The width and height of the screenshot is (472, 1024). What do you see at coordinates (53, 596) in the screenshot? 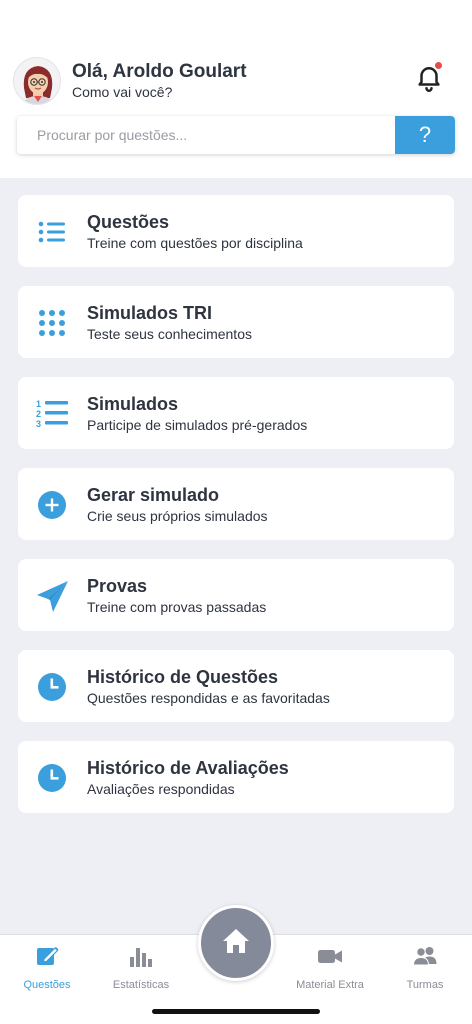
I see `paper-plane-icon` at bounding box center [53, 596].